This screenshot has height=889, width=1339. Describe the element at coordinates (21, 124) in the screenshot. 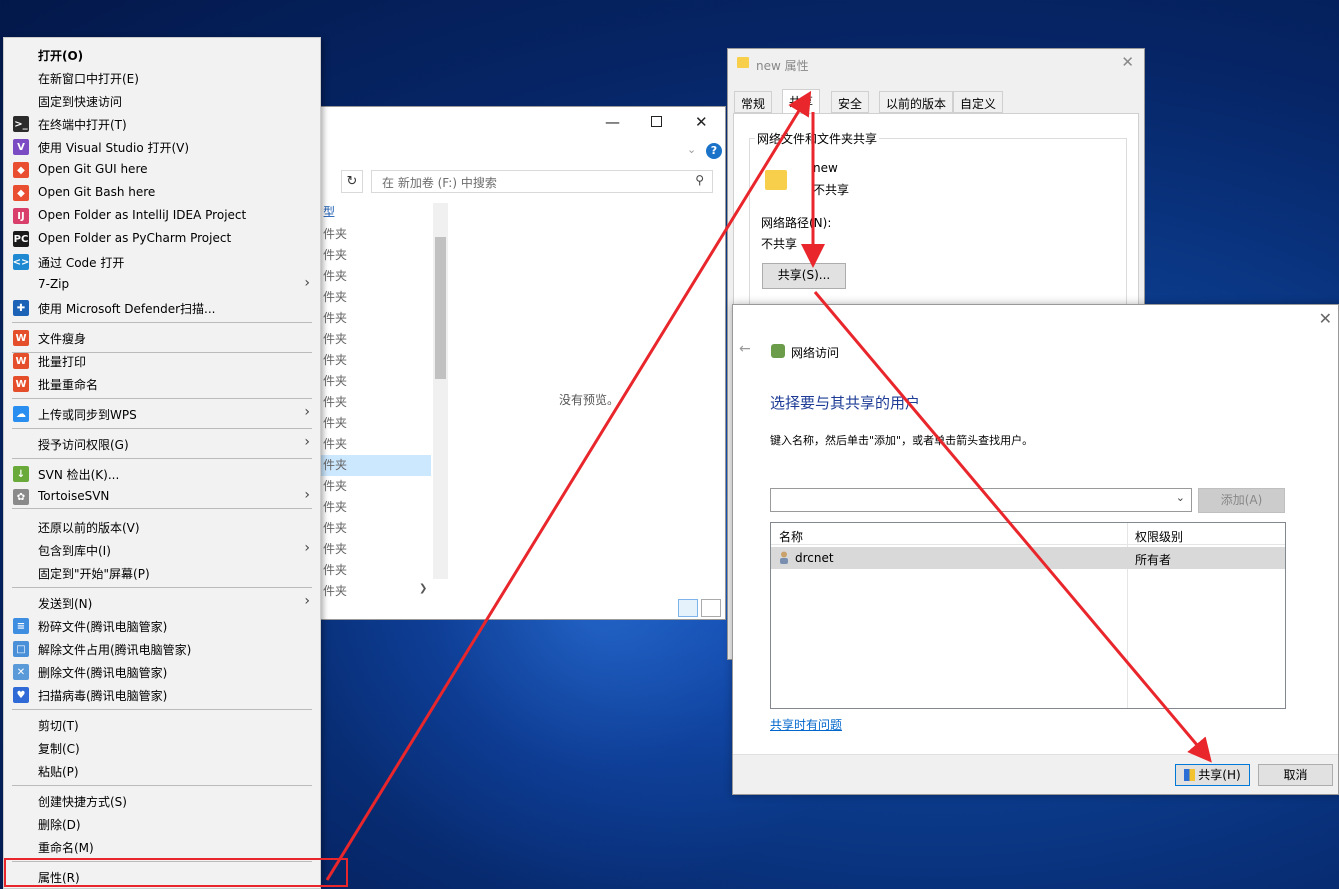

I see `terminal-icon: >_` at that location.